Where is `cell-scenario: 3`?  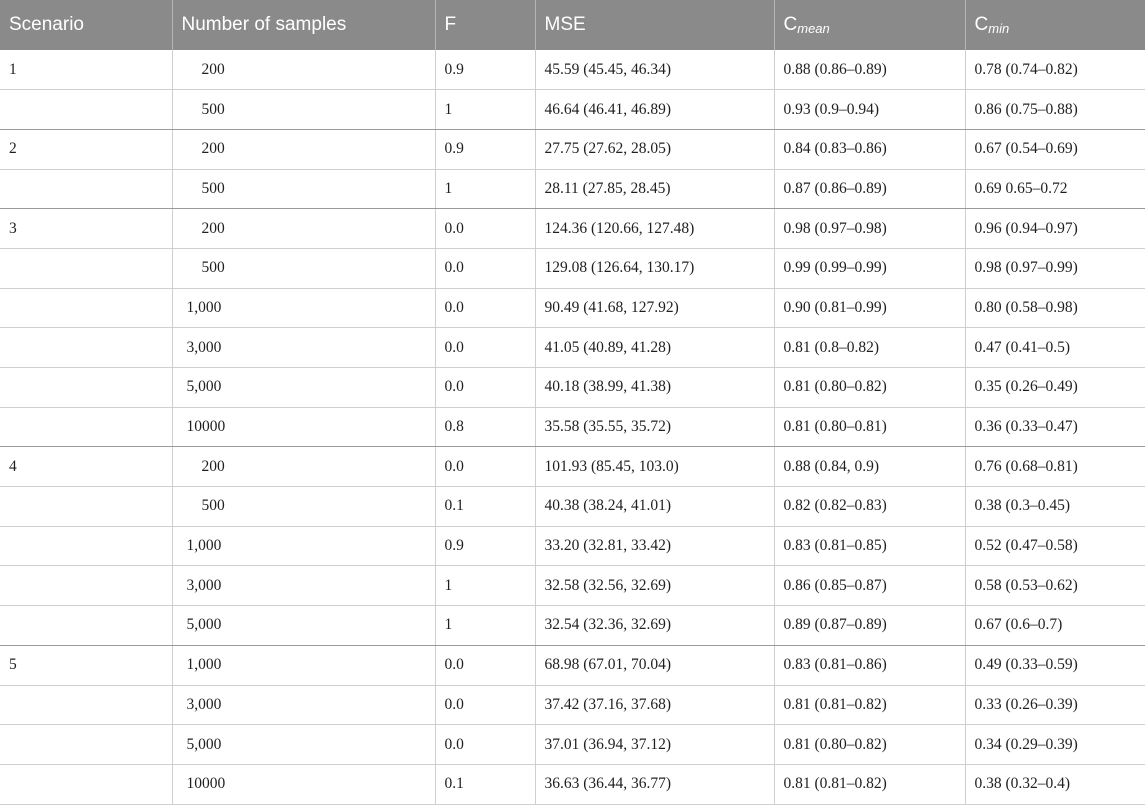 cell-scenario: 3 is located at coordinates (86, 228).